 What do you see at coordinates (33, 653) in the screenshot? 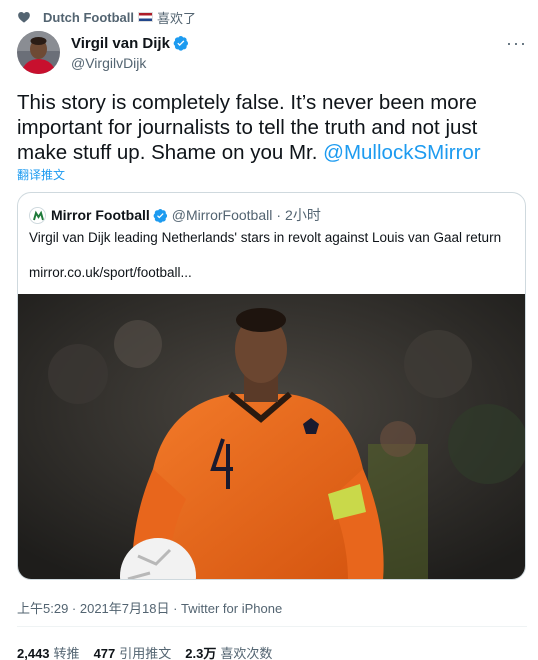
I see `stat-number: 2,443` at bounding box center [33, 653].